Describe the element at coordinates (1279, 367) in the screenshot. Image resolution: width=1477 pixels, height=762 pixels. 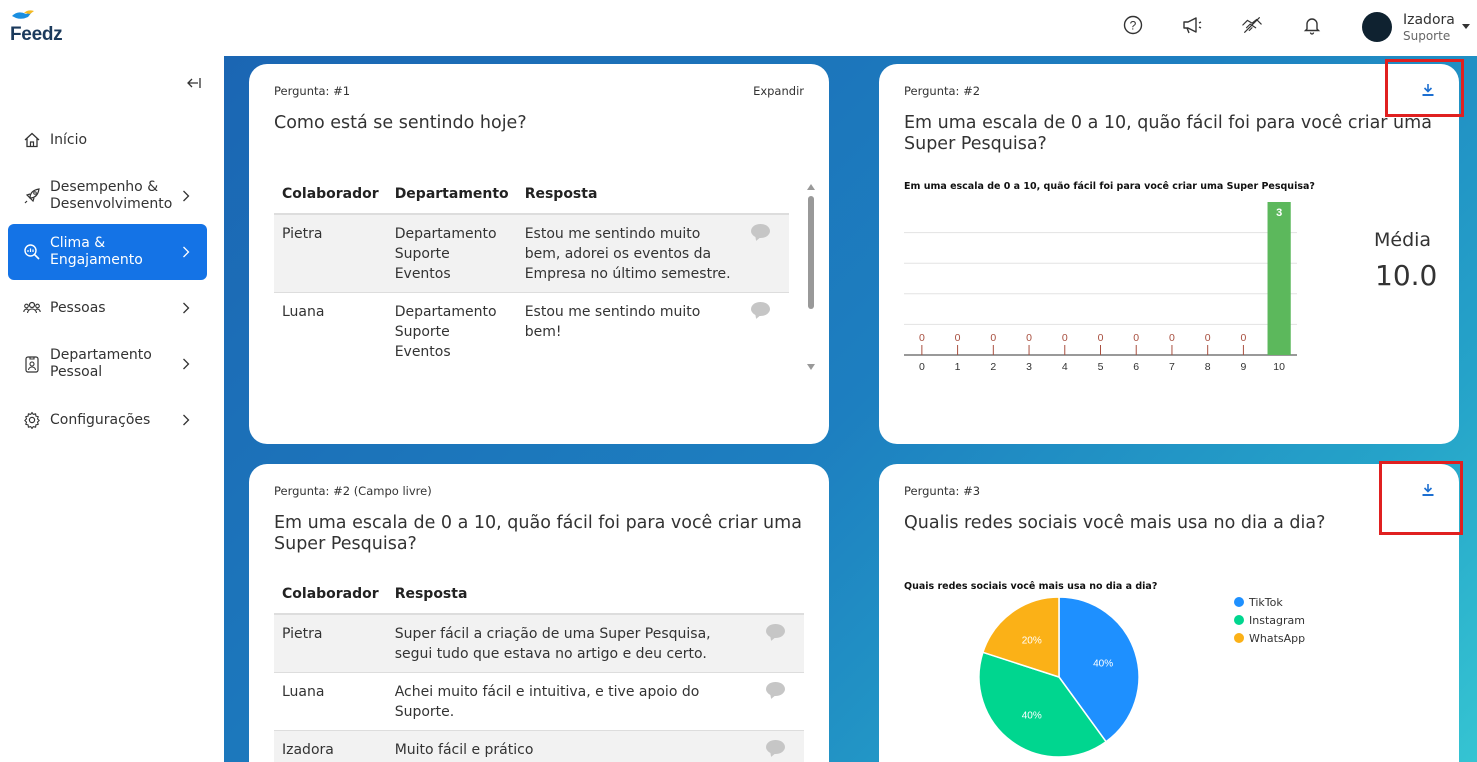
I see `x-tick-label: 10` at that location.